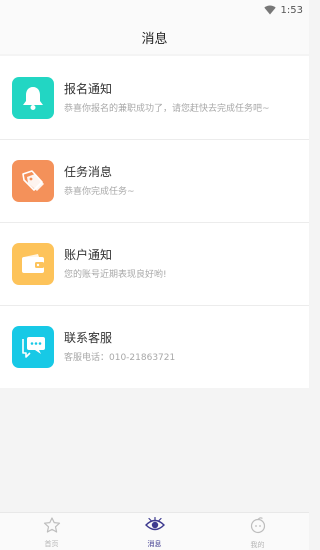 The height and width of the screenshot is (550, 320). I want to click on chat-bubbles-icon, so click(33, 346).